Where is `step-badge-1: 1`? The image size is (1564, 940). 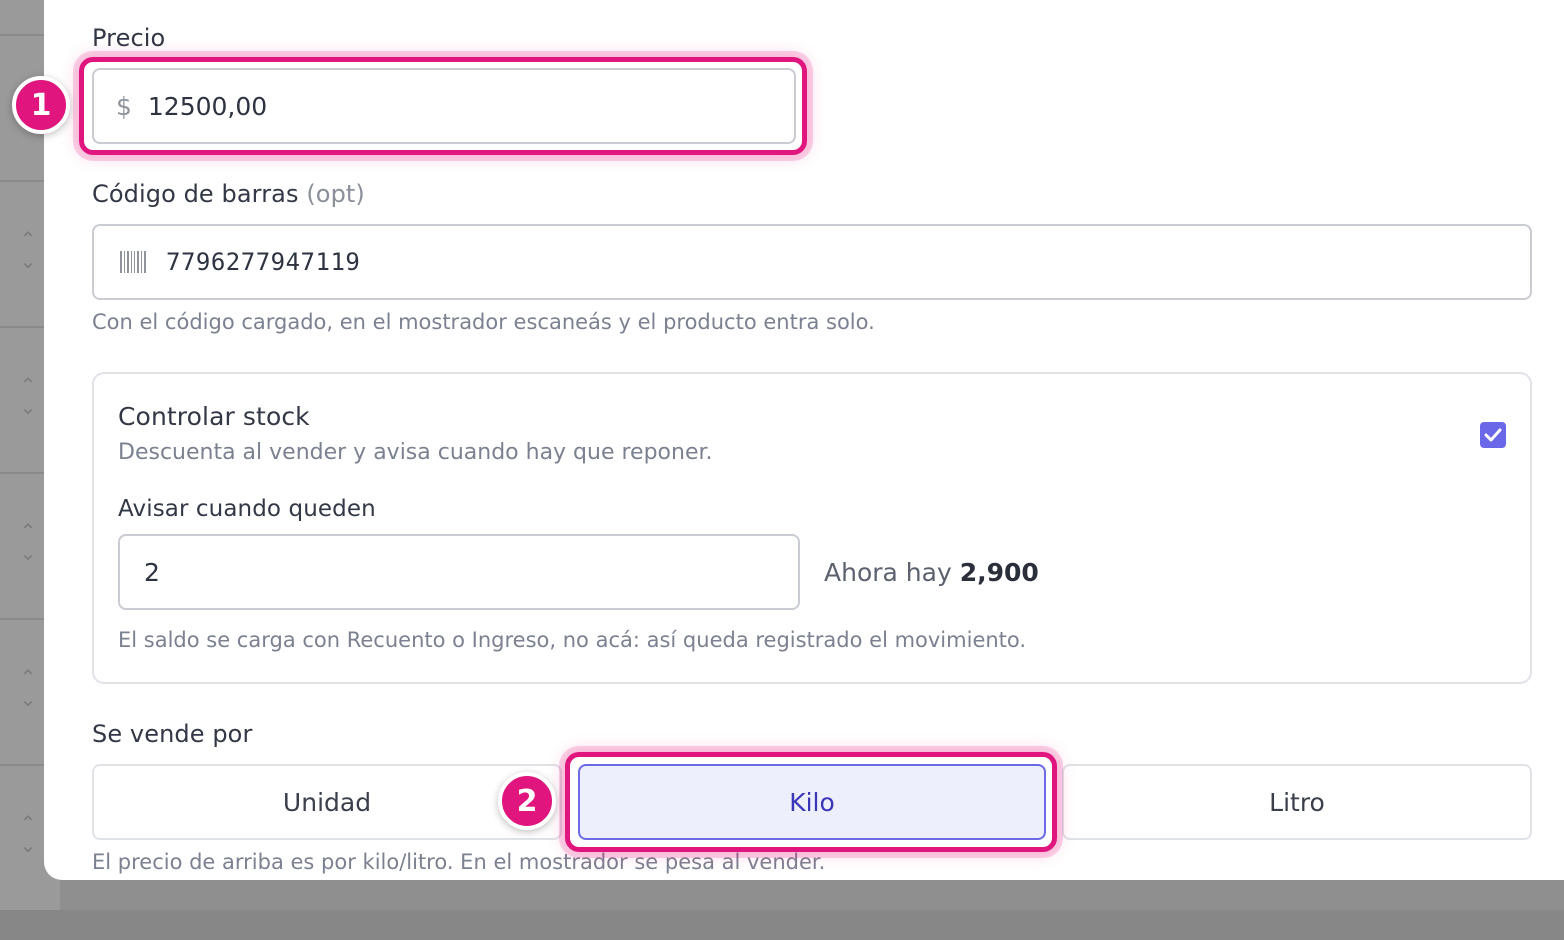
step-badge-1: 1 is located at coordinates (41, 105).